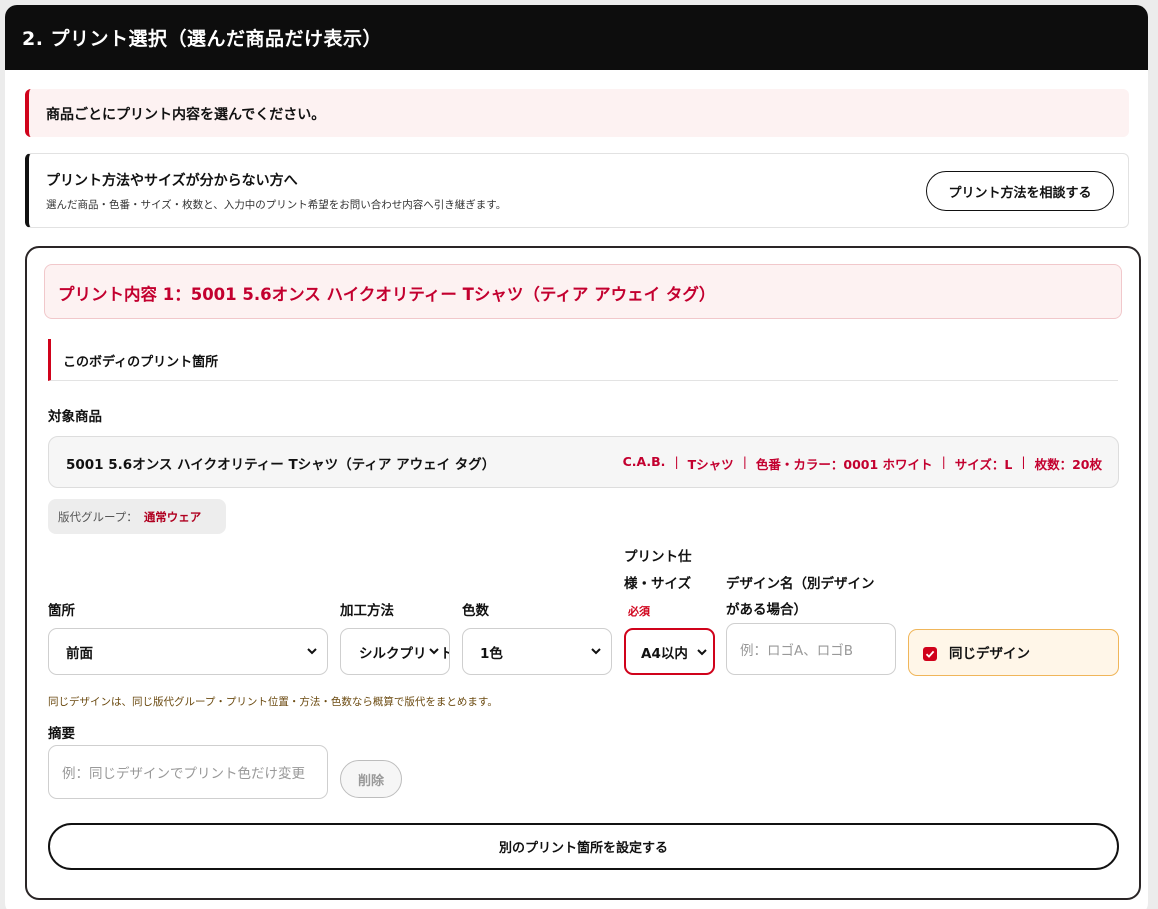  What do you see at coordinates (658, 584) in the screenshot?
I see `spec-label-line2: 様・サイズ` at bounding box center [658, 584].